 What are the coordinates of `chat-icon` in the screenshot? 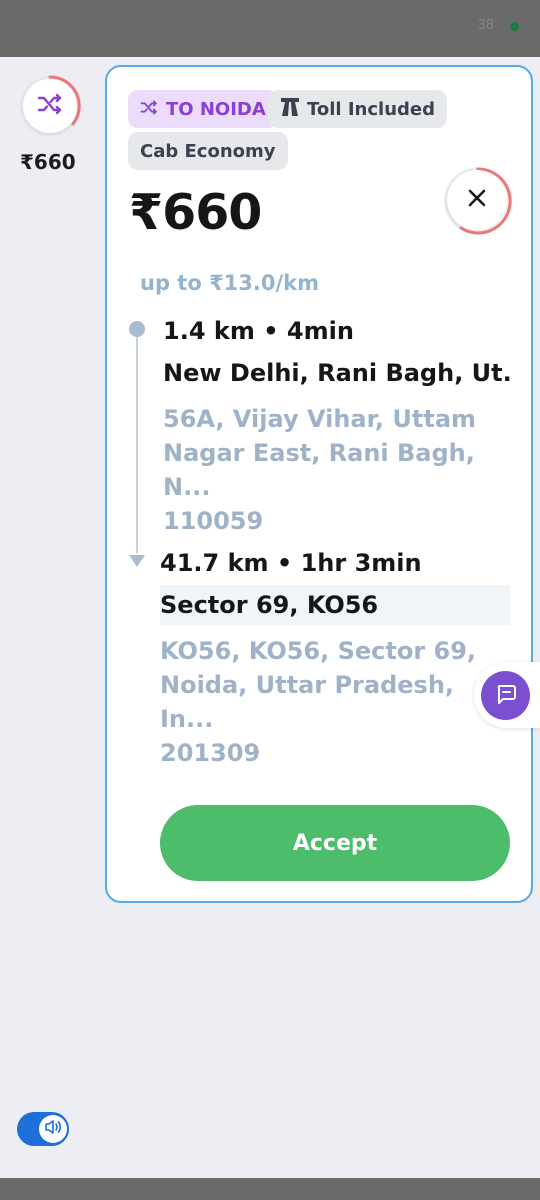 It's located at (506, 696).